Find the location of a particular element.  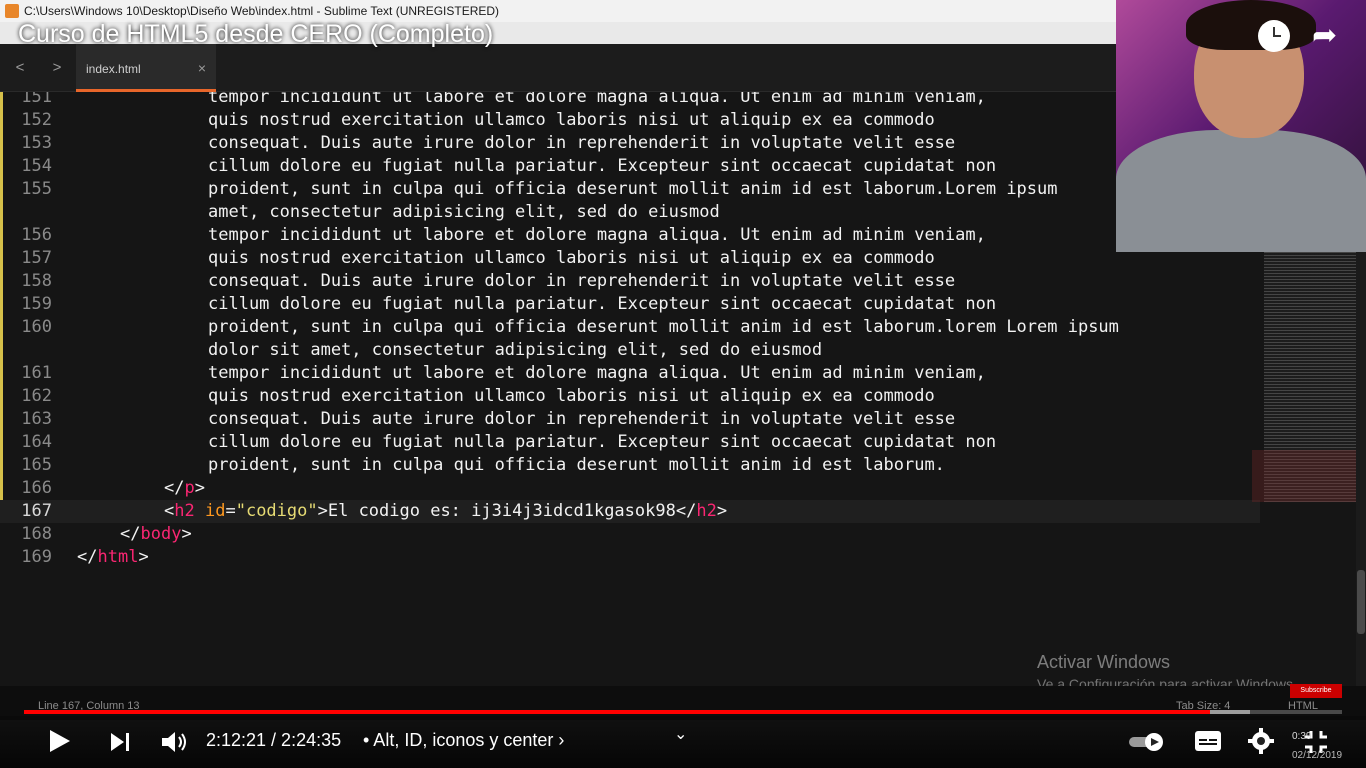

presenter-shirt is located at coordinates (1241, 191).